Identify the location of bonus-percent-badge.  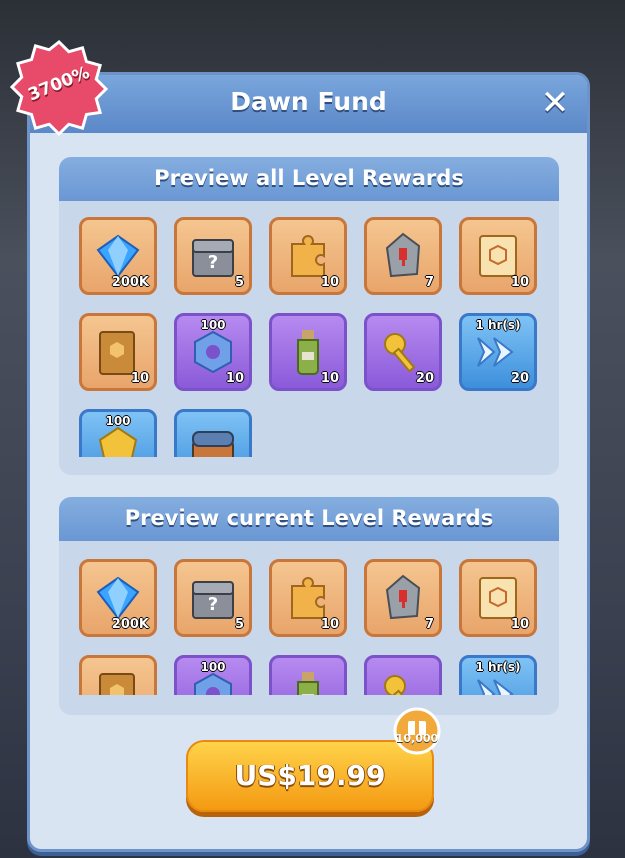
(59, 87).